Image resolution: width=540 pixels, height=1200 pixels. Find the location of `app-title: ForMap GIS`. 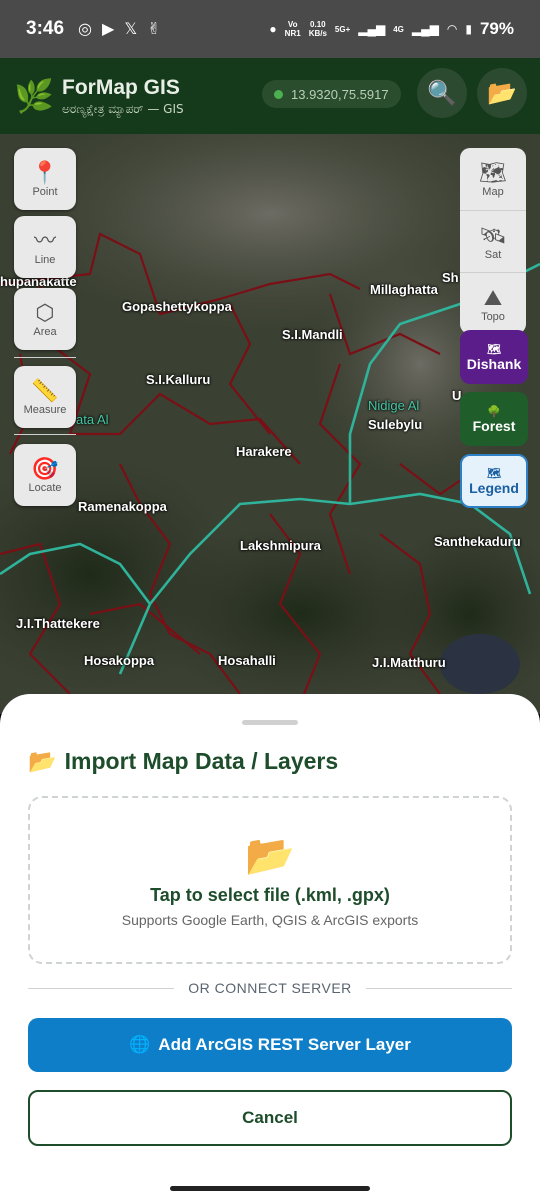

app-title: ForMap GIS is located at coordinates (121, 87).